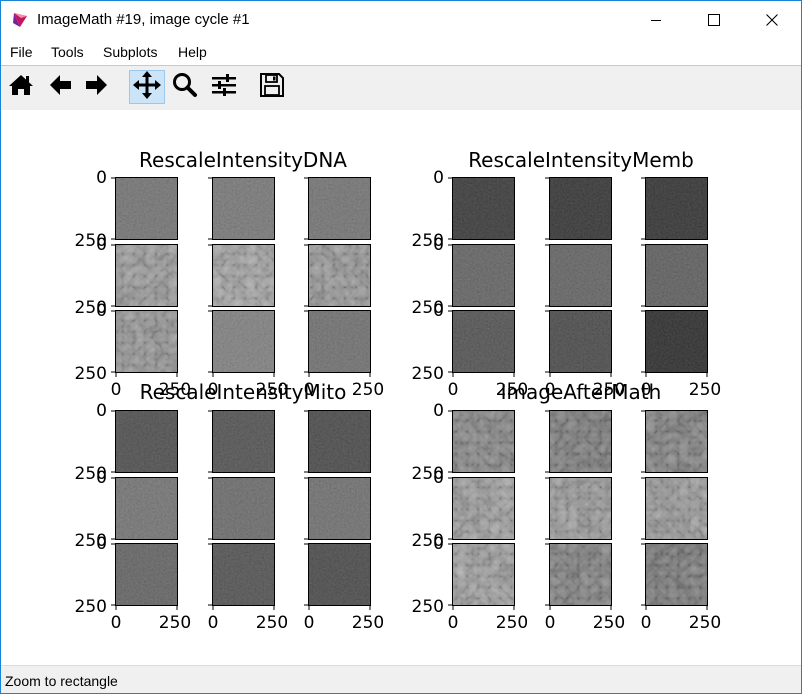 This screenshot has width=802, height=694. I want to click on panel-title: RescaleIntensityMemb, so click(581, 160).